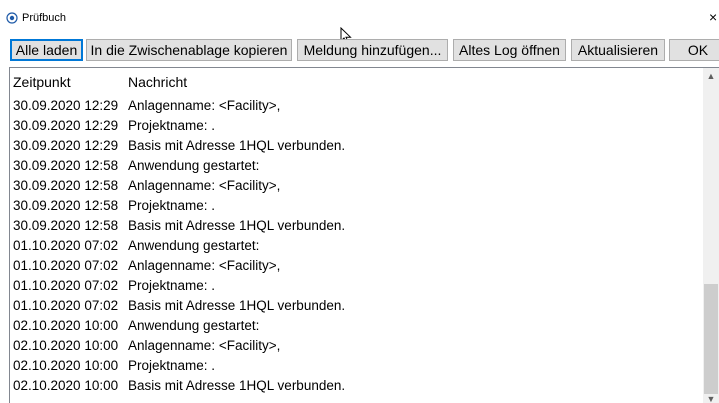 This screenshot has height=403, width=719. I want to click on log-row: 02.10.2020 10:00 Anwendung gestartet:, so click(357, 326).